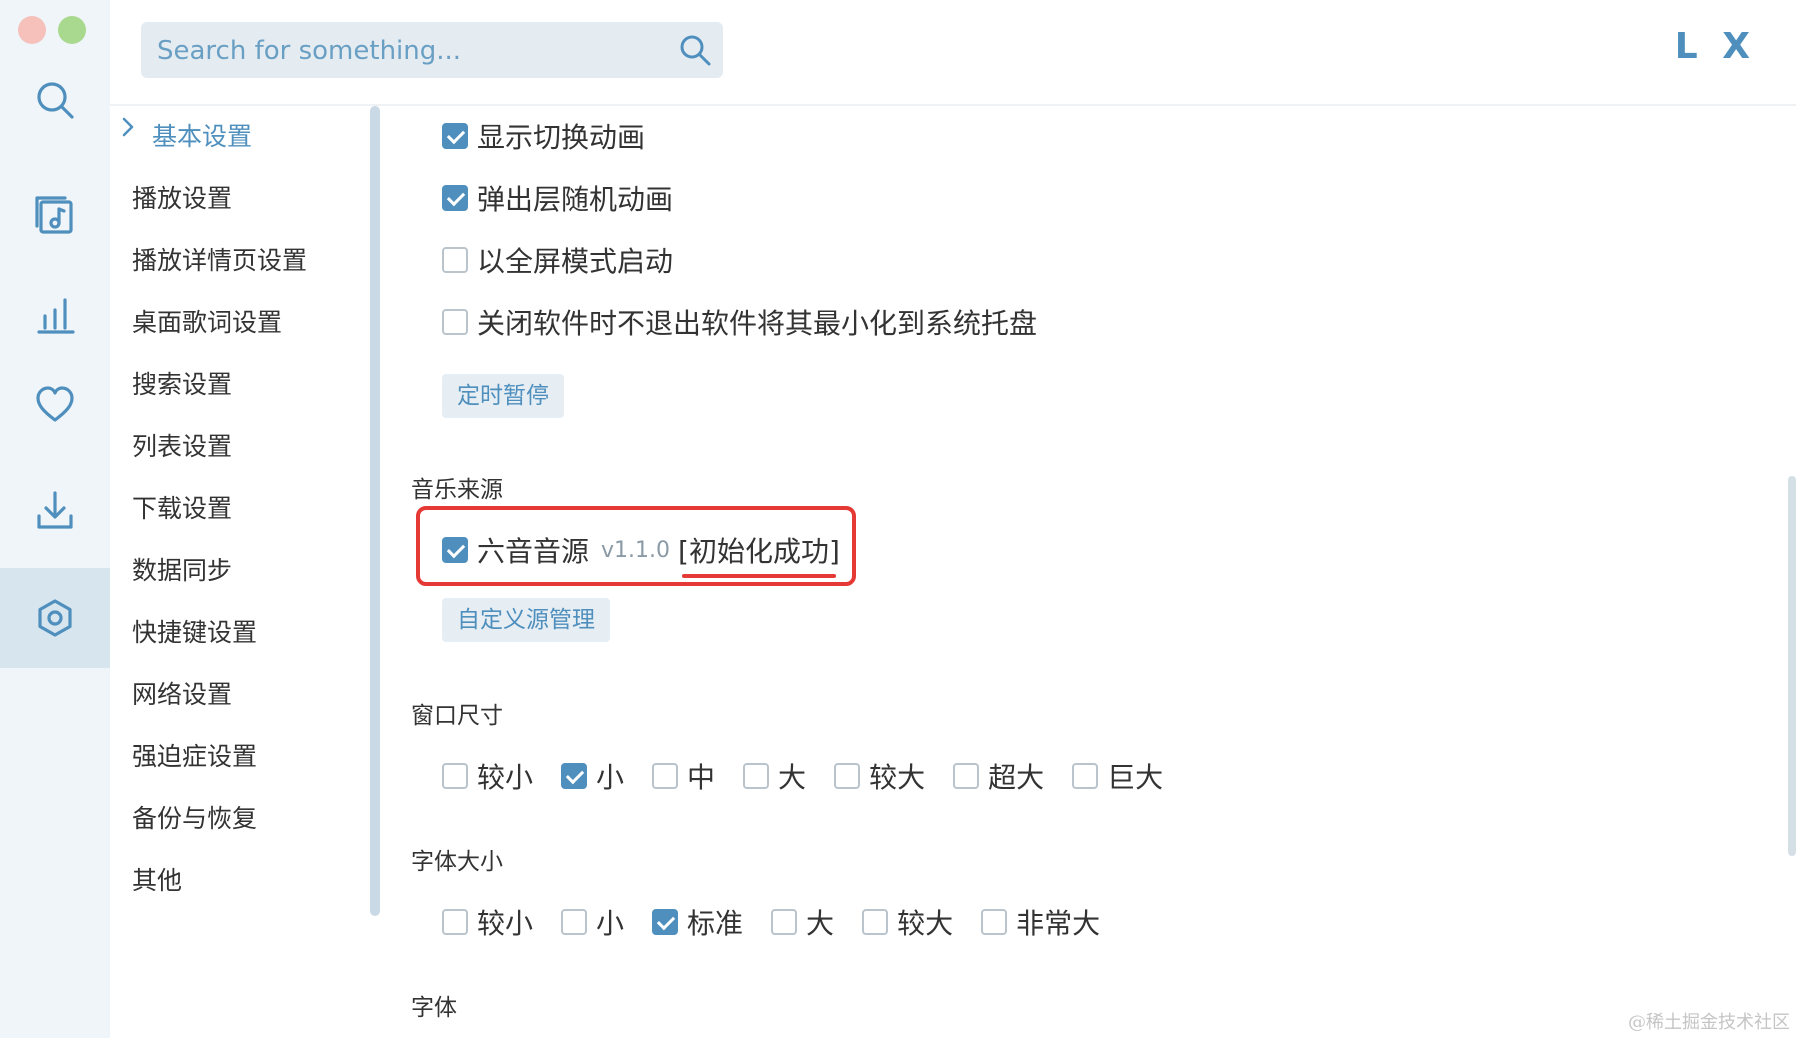  Describe the element at coordinates (182, 385) in the screenshot. I see `nav-item-search: 搜索设置` at that location.